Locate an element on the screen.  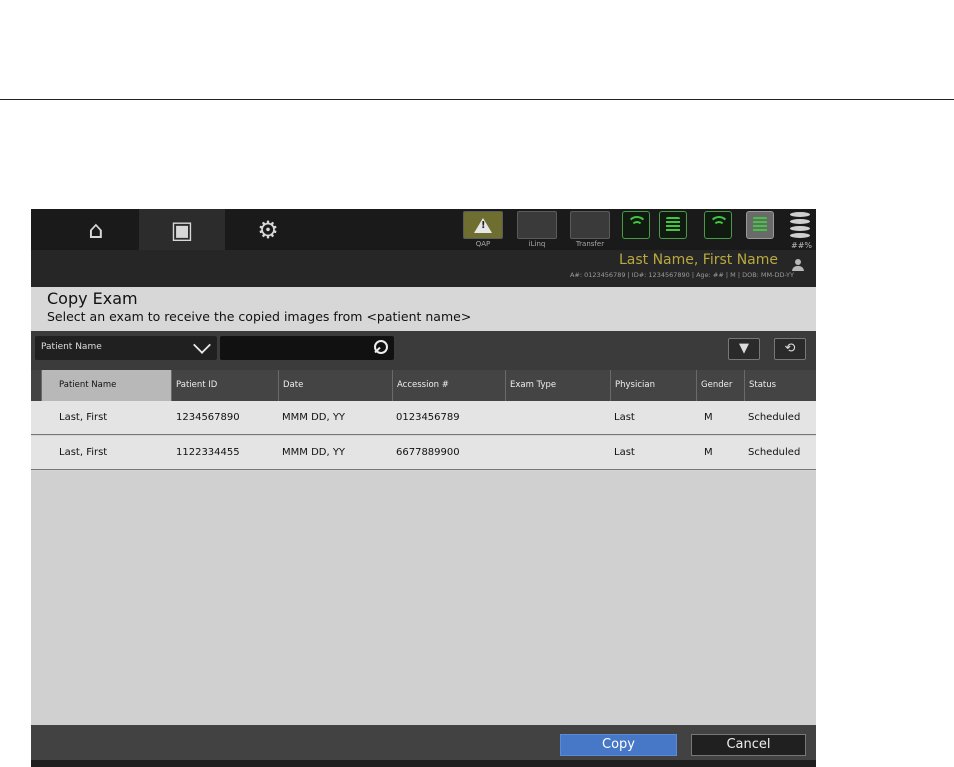
filter-button: ▼ is located at coordinates (744, 349).